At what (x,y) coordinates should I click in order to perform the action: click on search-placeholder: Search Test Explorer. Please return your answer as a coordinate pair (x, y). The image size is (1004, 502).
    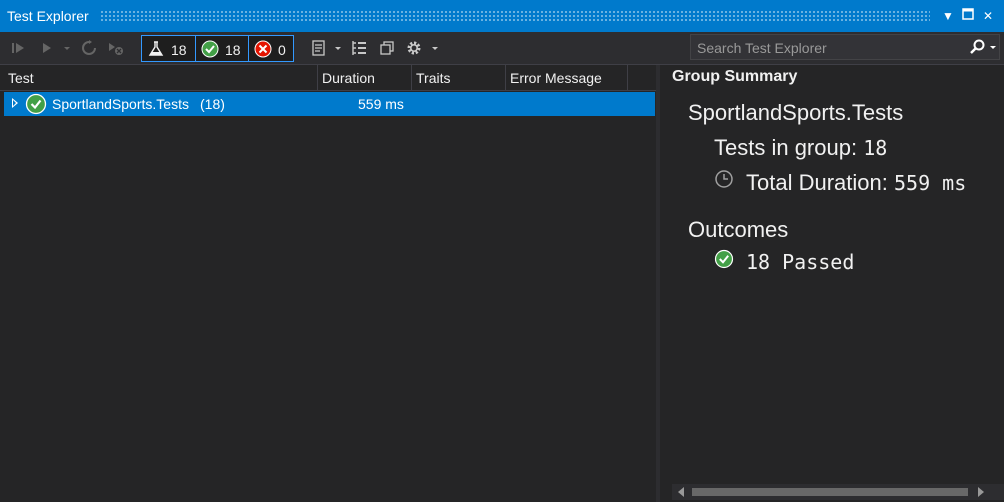
    Looking at the image, I should click on (762, 48).